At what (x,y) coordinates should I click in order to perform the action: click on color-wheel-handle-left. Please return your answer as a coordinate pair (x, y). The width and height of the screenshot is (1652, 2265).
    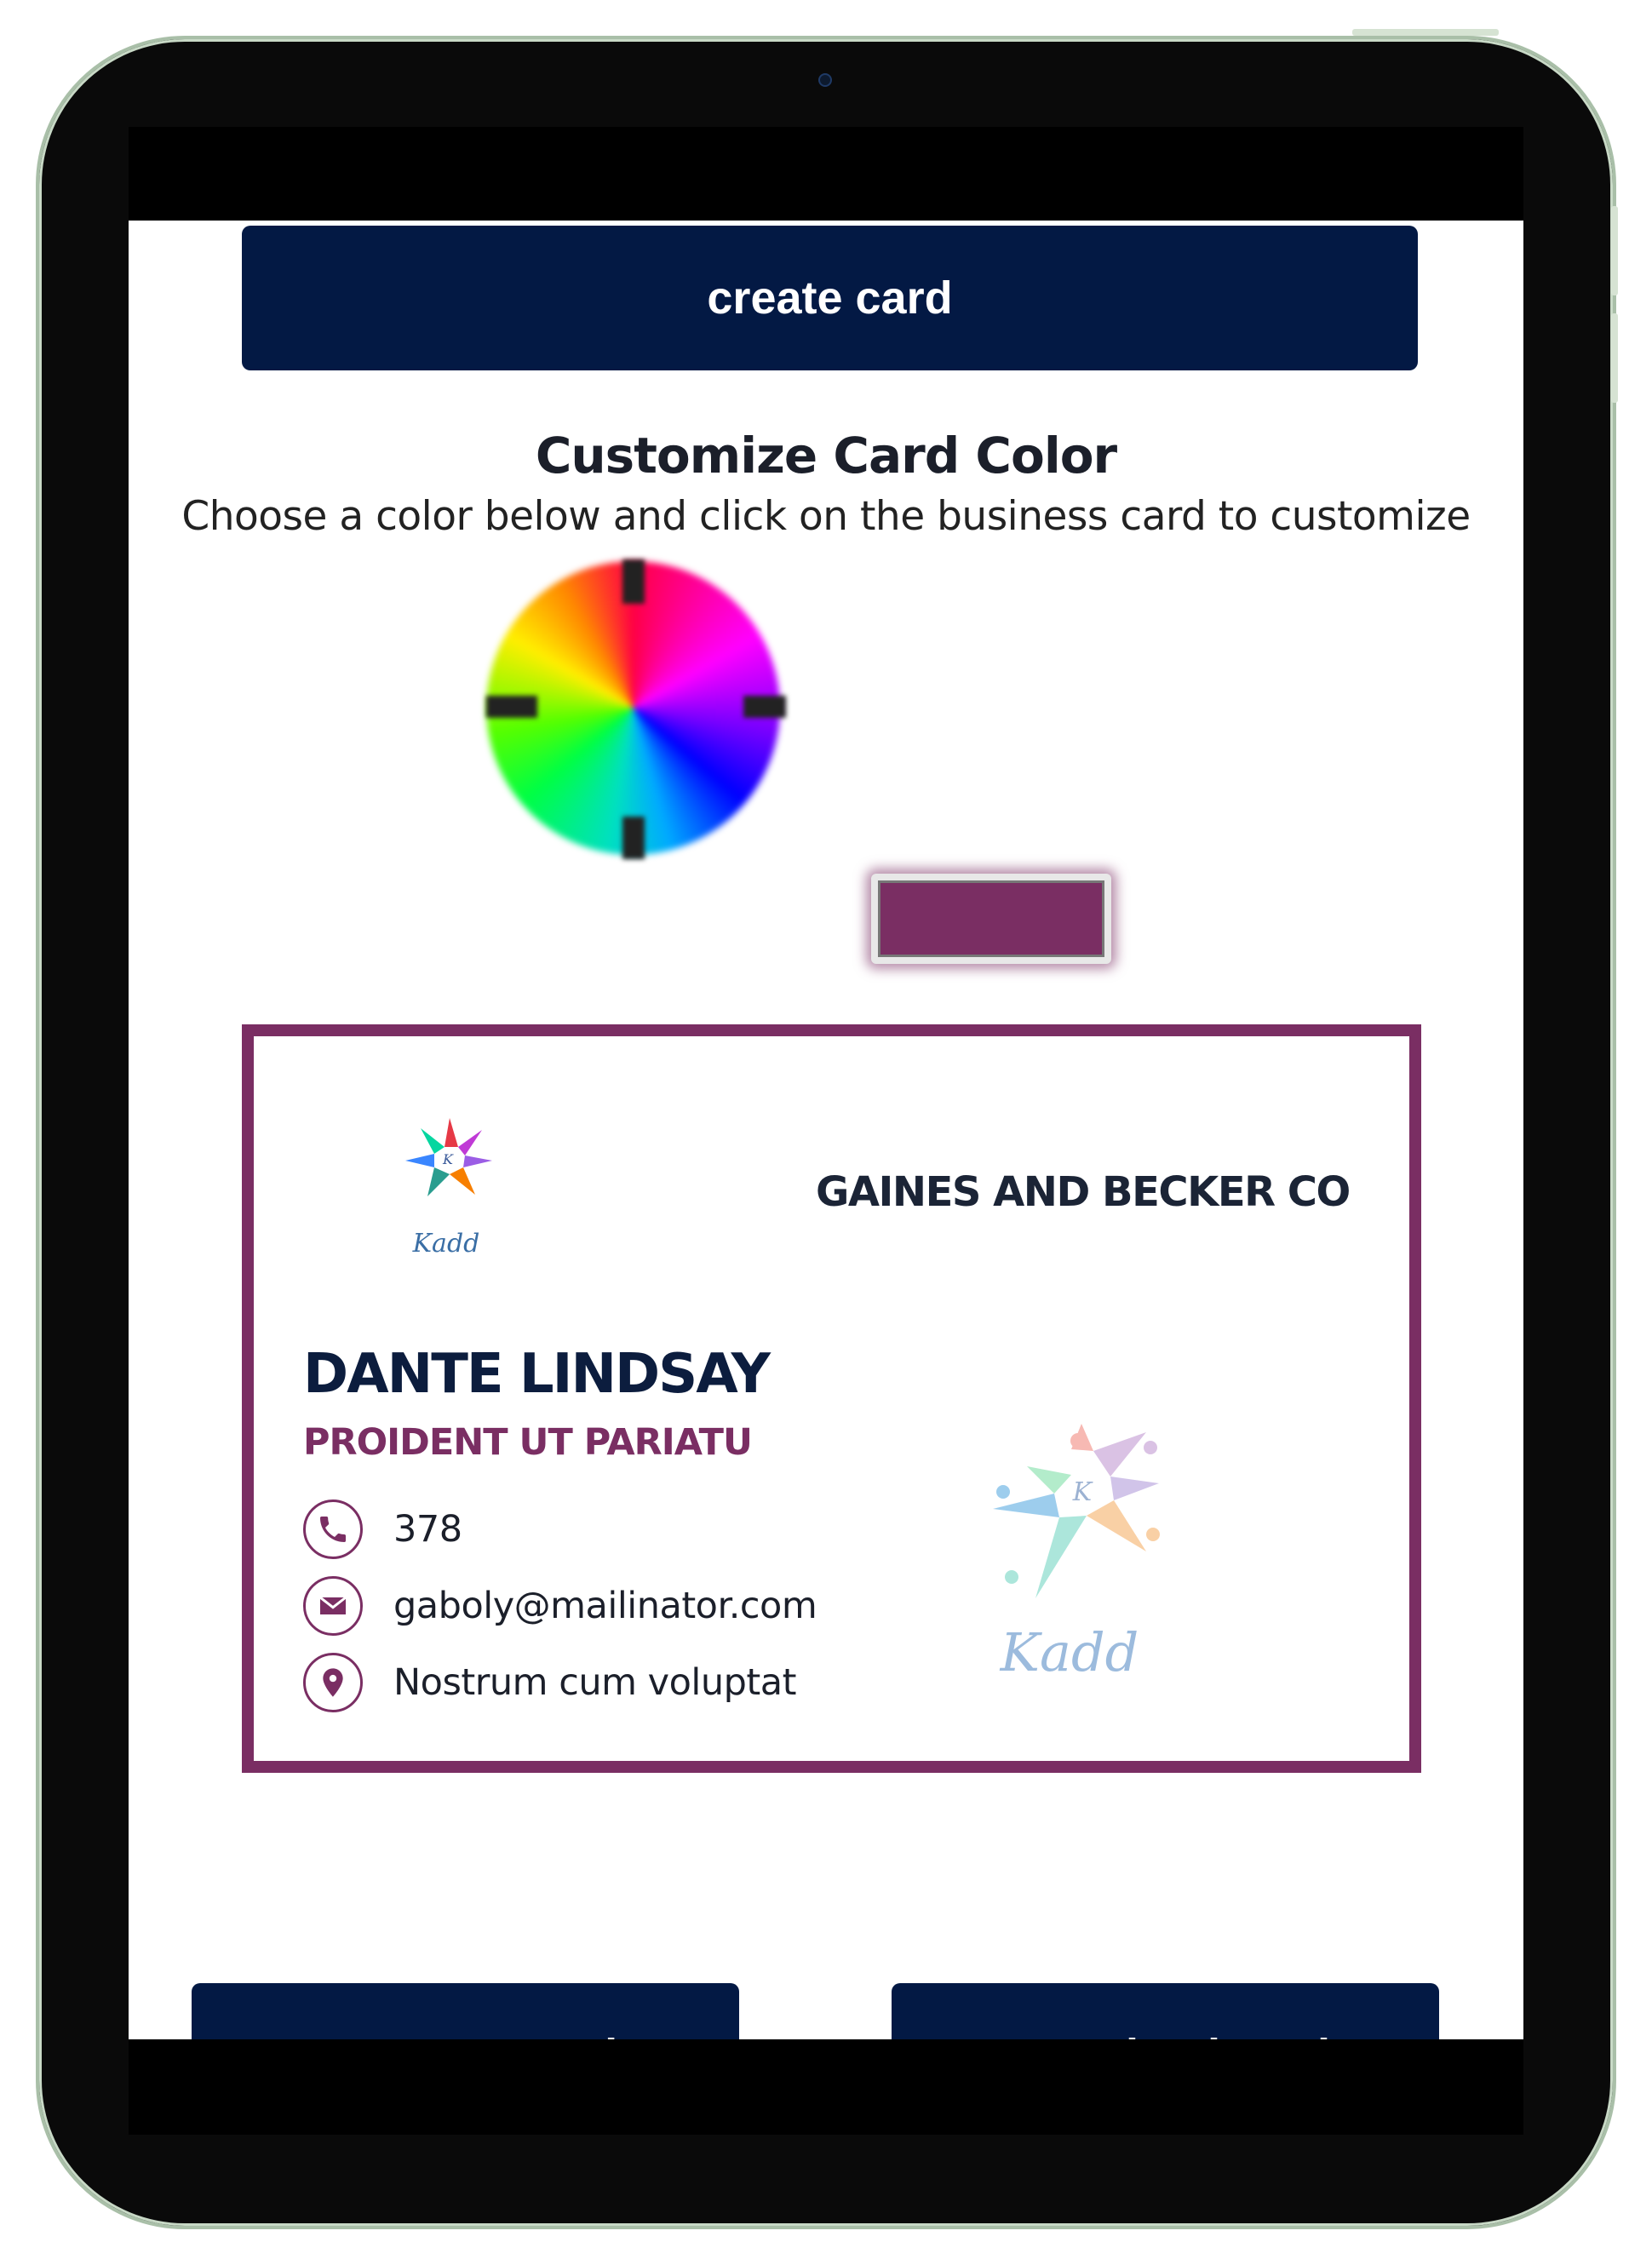
    Looking at the image, I should click on (511, 707).